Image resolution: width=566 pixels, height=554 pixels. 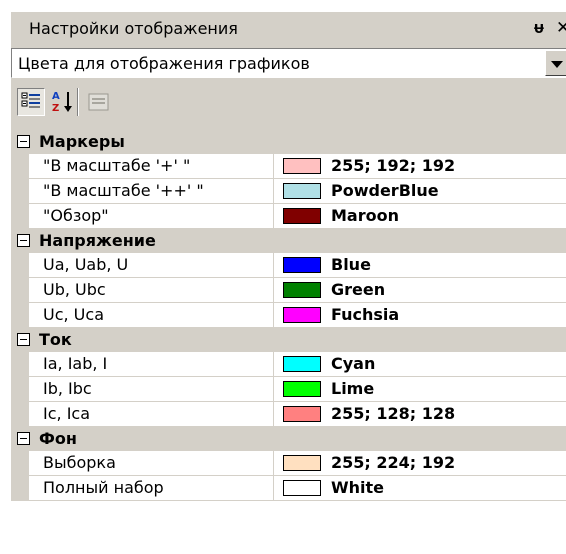 What do you see at coordinates (67, 413) in the screenshot?
I see `property-name: Ic, Ica` at bounding box center [67, 413].